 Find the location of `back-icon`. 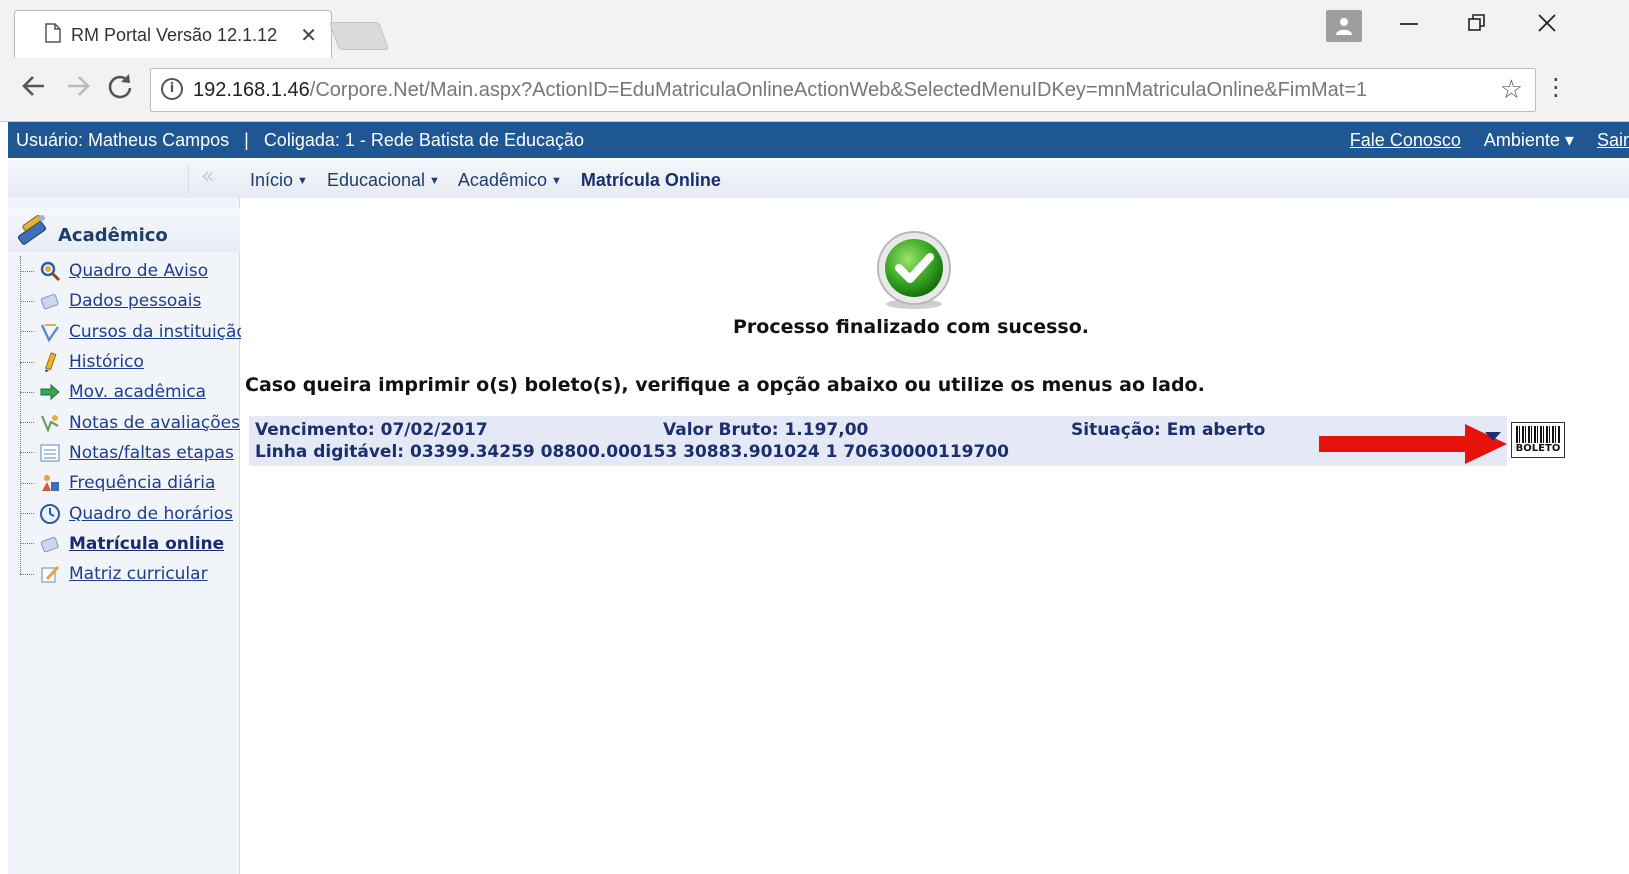

back-icon is located at coordinates (34, 89).